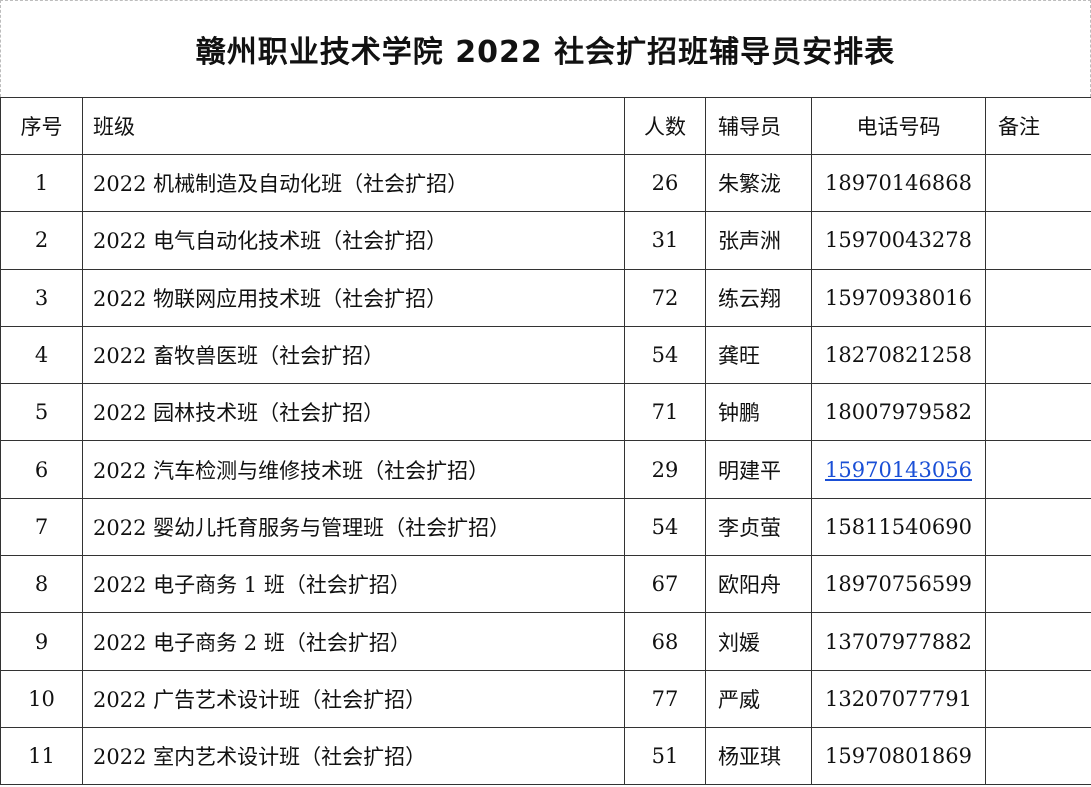 This screenshot has height=787, width=1091. I want to click on cell-count: 26, so click(665, 183).